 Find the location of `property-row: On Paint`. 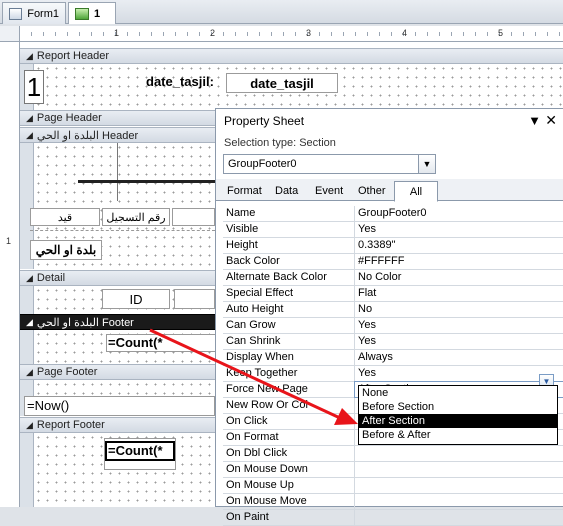

property-row: On Paint is located at coordinates (393, 518).